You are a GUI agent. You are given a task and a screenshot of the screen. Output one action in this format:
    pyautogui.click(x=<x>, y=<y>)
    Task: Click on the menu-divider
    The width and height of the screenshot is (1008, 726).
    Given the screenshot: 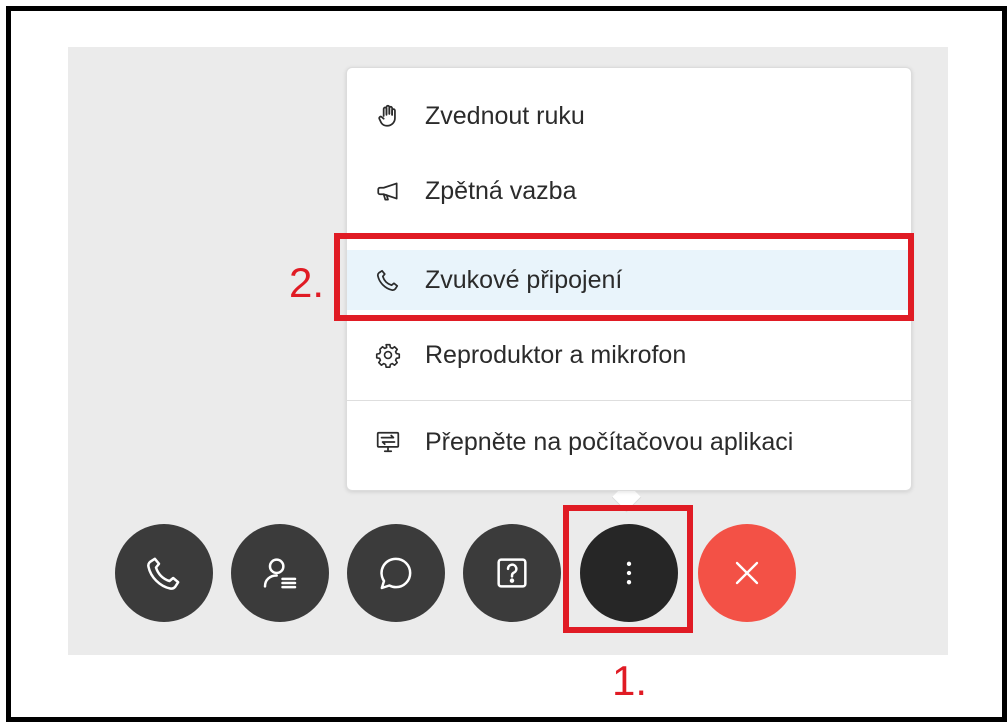 What is the action you would take?
    pyautogui.click(x=629, y=400)
    